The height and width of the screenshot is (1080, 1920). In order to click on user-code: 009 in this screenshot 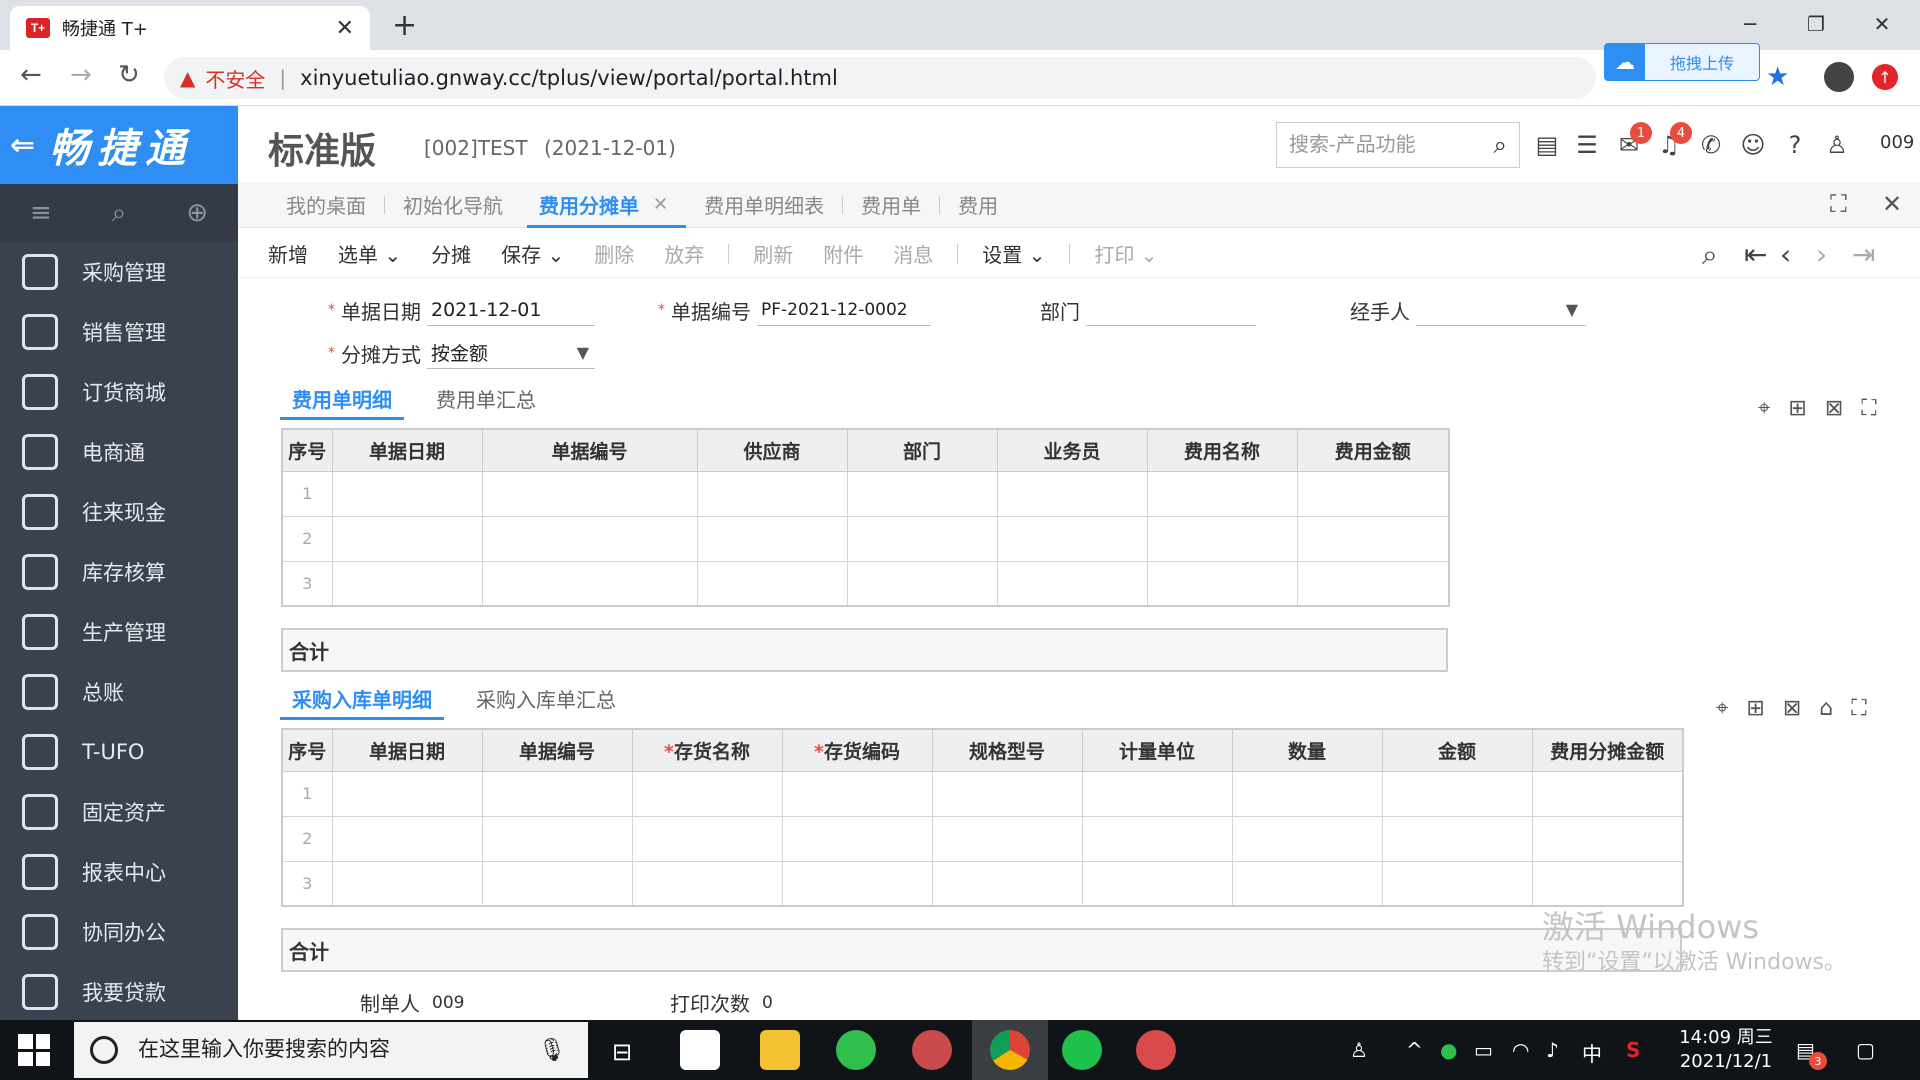, I will do `click(1897, 142)`.